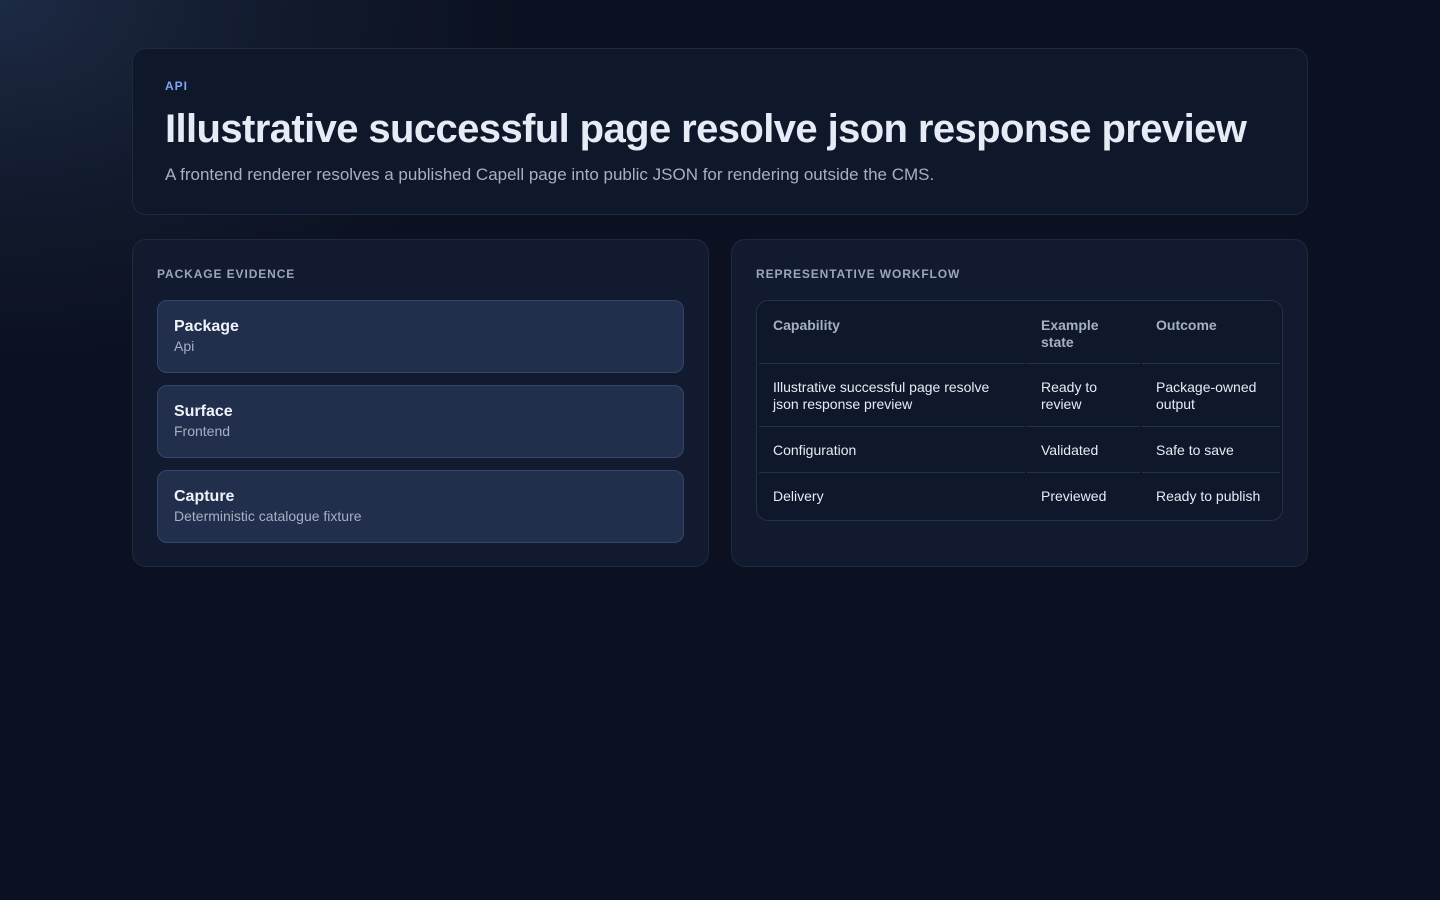  What do you see at coordinates (858, 274) in the screenshot?
I see `representative-workflow-title: REPRESENTATIVE WORKFLOW` at bounding box center [858, 274].